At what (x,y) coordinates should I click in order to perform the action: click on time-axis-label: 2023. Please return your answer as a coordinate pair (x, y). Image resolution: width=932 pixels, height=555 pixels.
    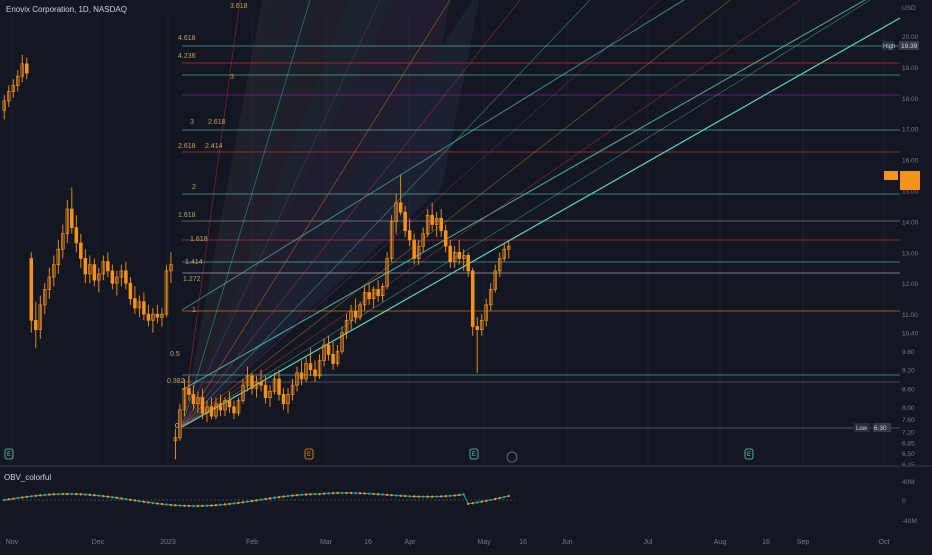
    Looking at the image, I should click on (168, 542).